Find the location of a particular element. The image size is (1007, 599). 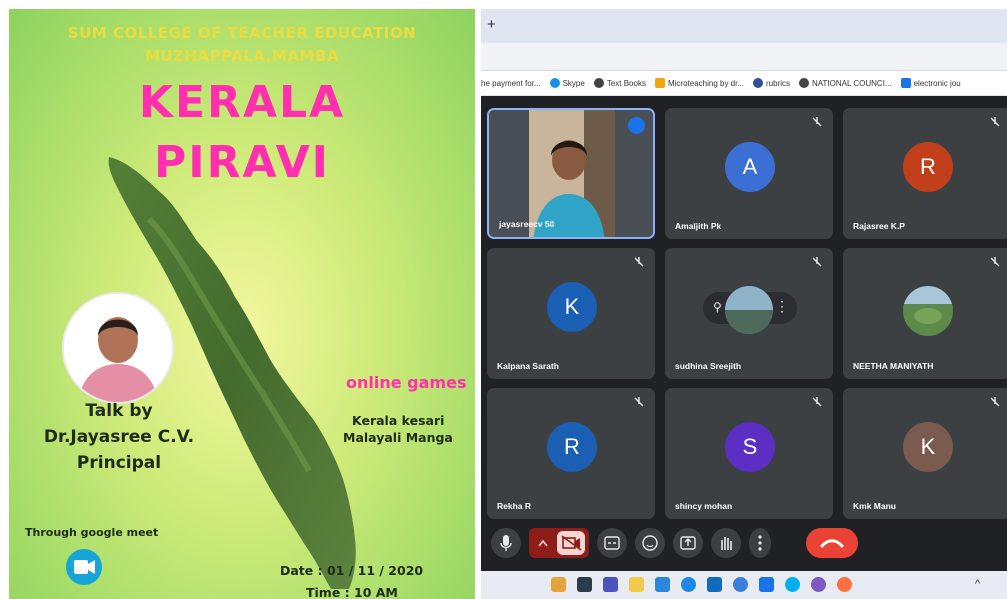

speaker-title: Principal is located at coordinates (119, 463).